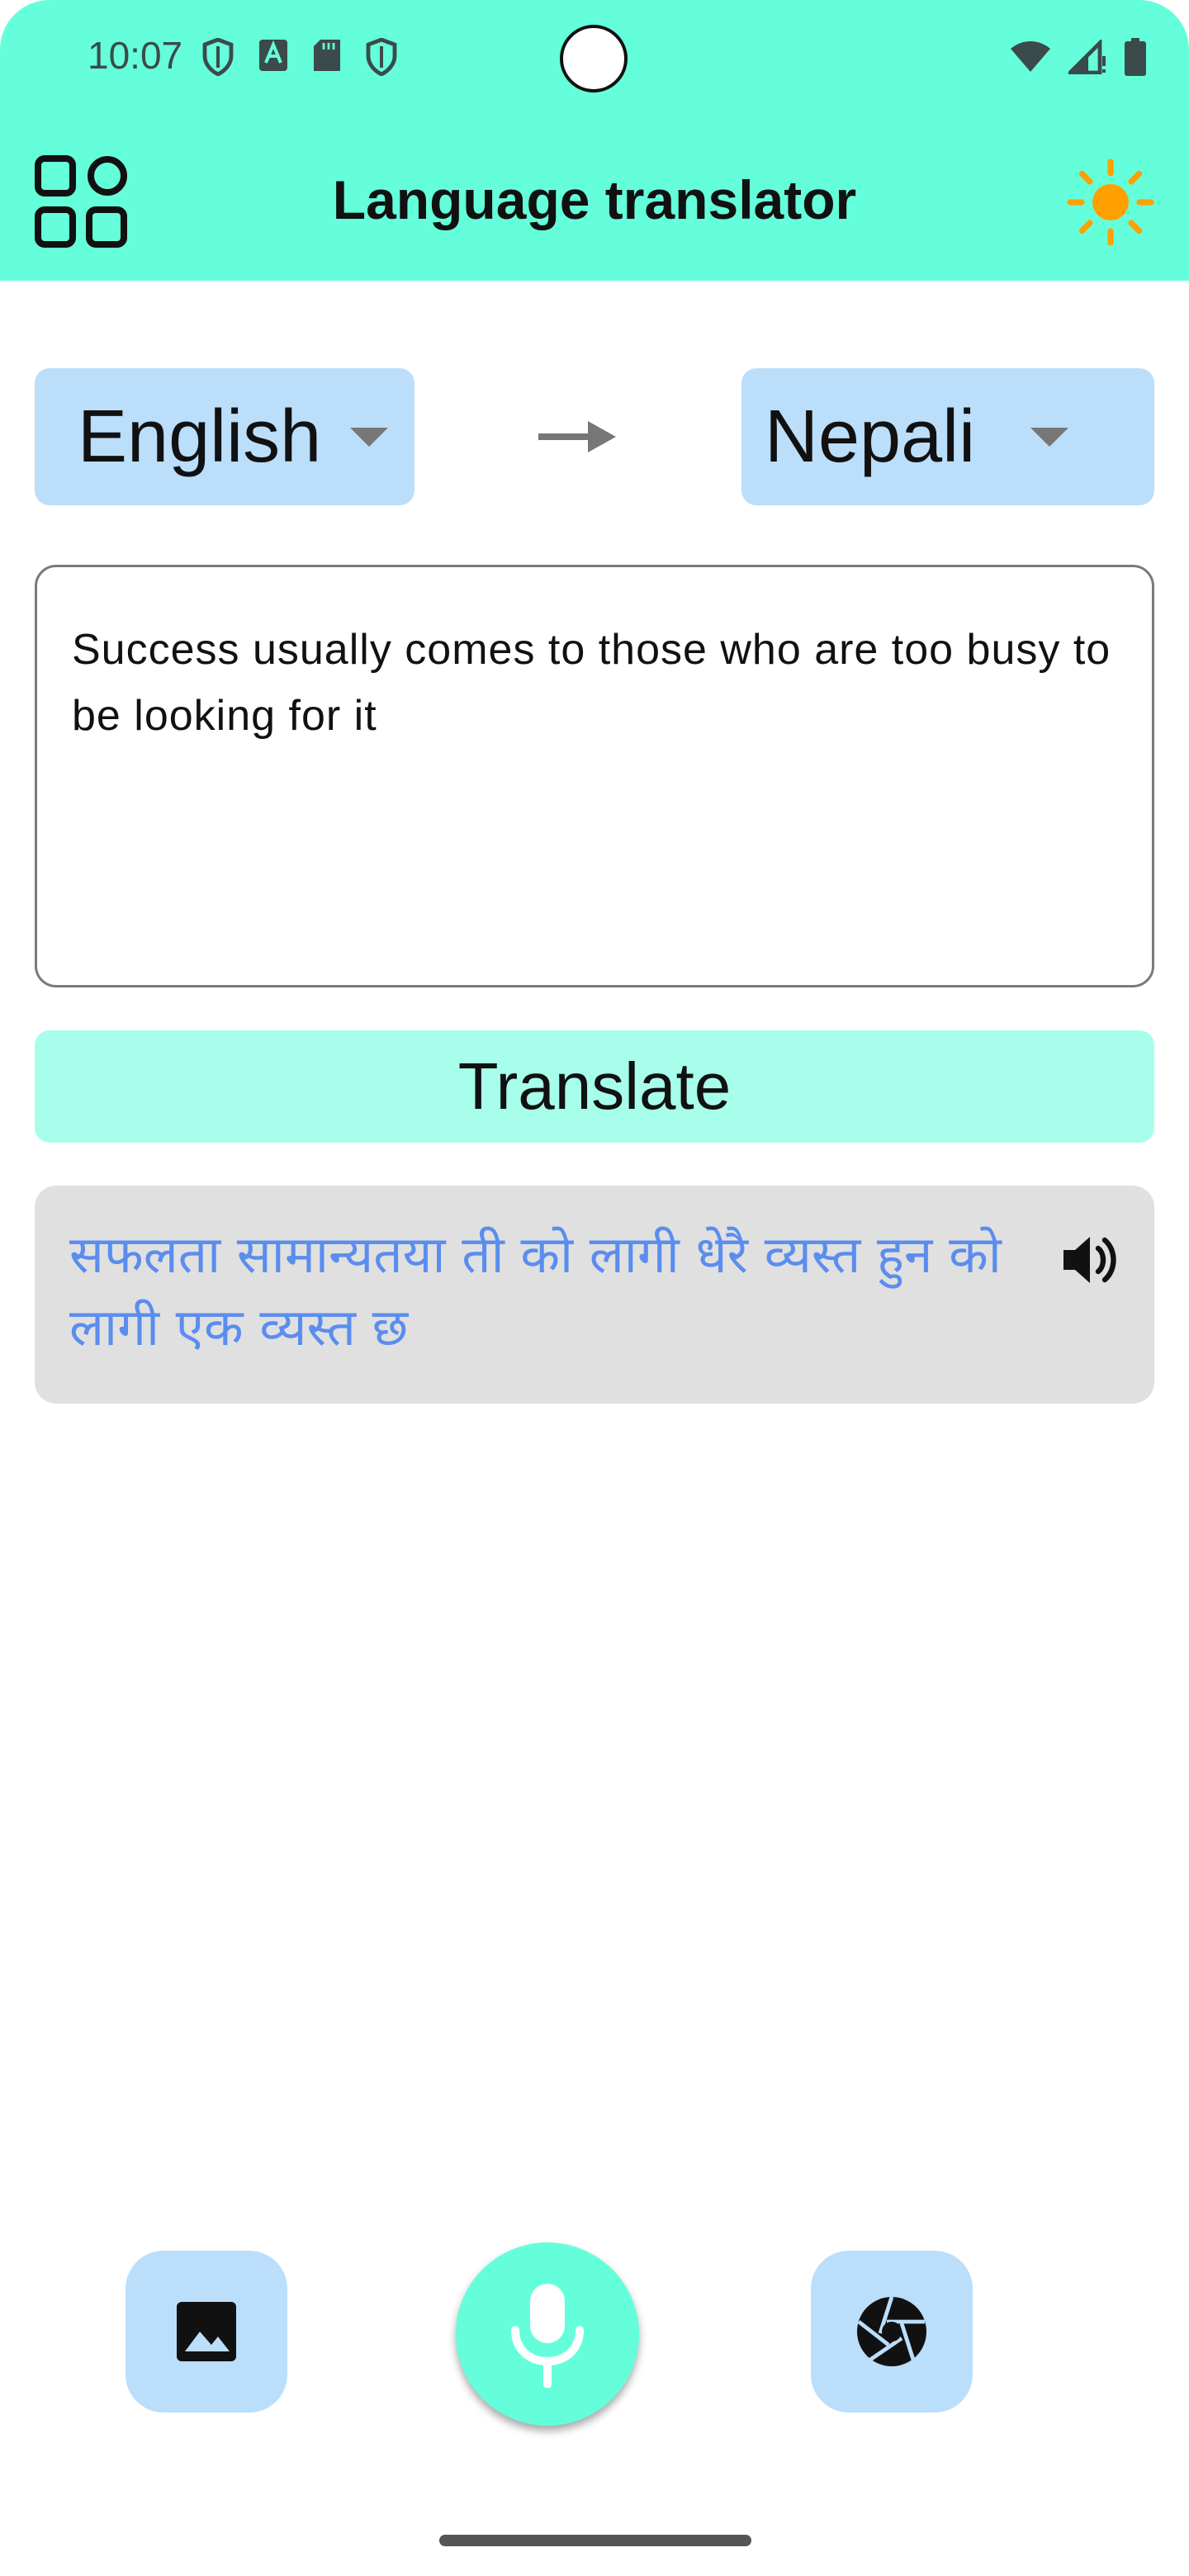 This screenshot has height=2576, width=1189. I want to click on wifi-icon, so click(1030, 56).